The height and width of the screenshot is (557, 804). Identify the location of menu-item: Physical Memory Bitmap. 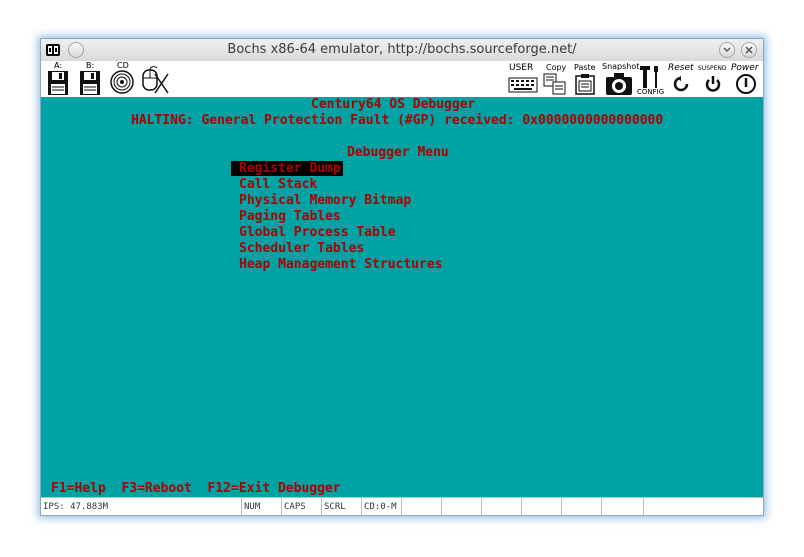
(325, 200).